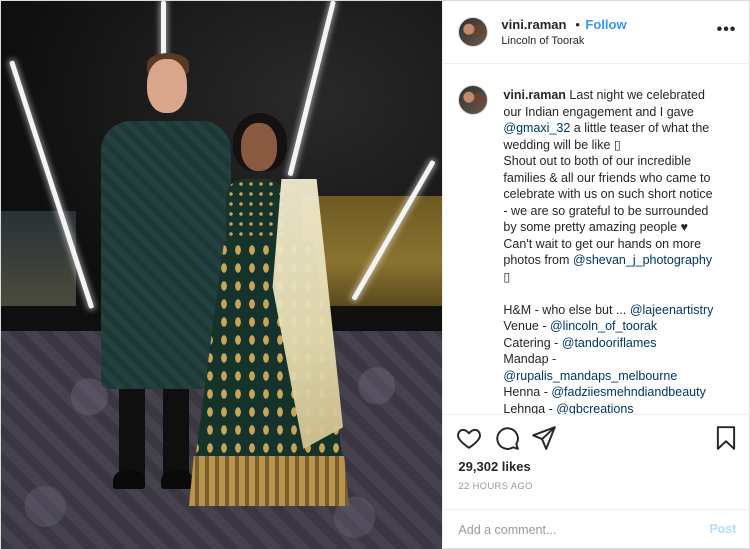 This screenshot has height=549, width=750. What do you see at coordinates (726, 438) in the screenshot?
I see `bookmark-icon` at bounding box center [726, 438].